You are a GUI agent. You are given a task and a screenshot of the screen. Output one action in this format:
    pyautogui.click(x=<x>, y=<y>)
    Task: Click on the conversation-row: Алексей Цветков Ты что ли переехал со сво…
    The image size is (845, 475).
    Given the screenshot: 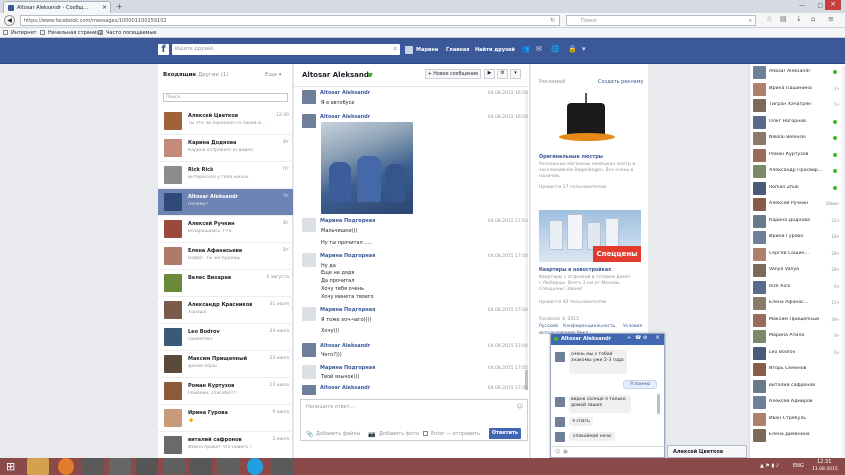 What is the action you would take?
    pyautogui.click(x=225, y=121)
    